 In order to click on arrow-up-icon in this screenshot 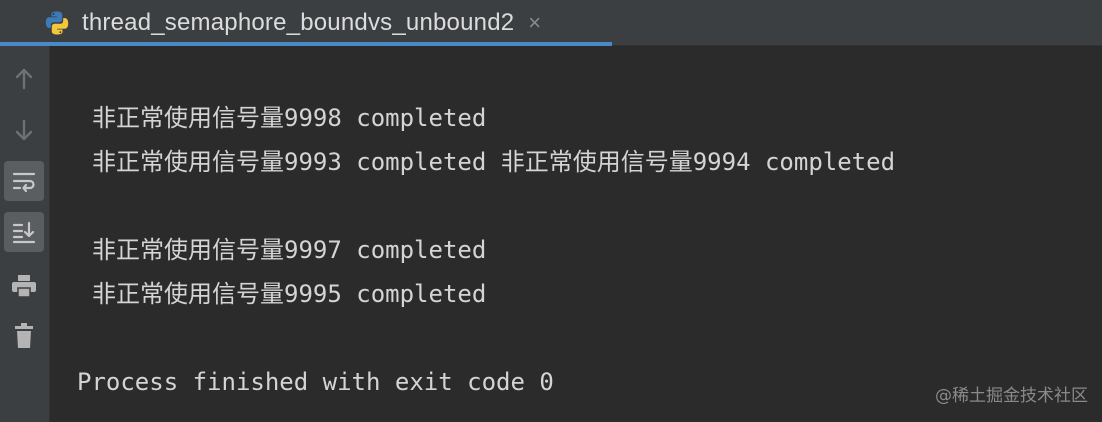, I will do `click(24, 79)`.